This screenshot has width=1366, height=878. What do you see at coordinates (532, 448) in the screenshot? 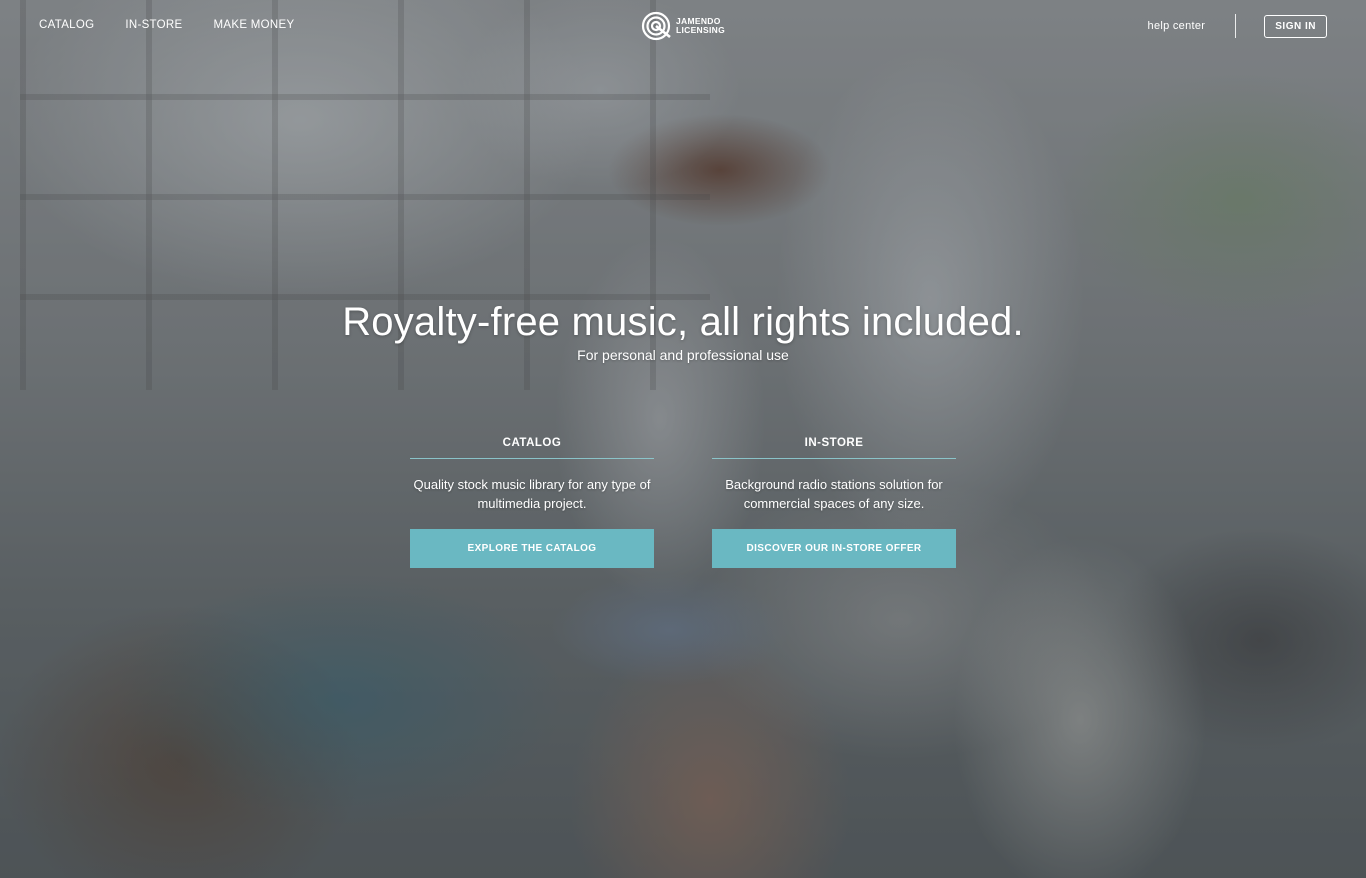
I see `catalog-title: CATALOG` at bounding box center [532, 448].